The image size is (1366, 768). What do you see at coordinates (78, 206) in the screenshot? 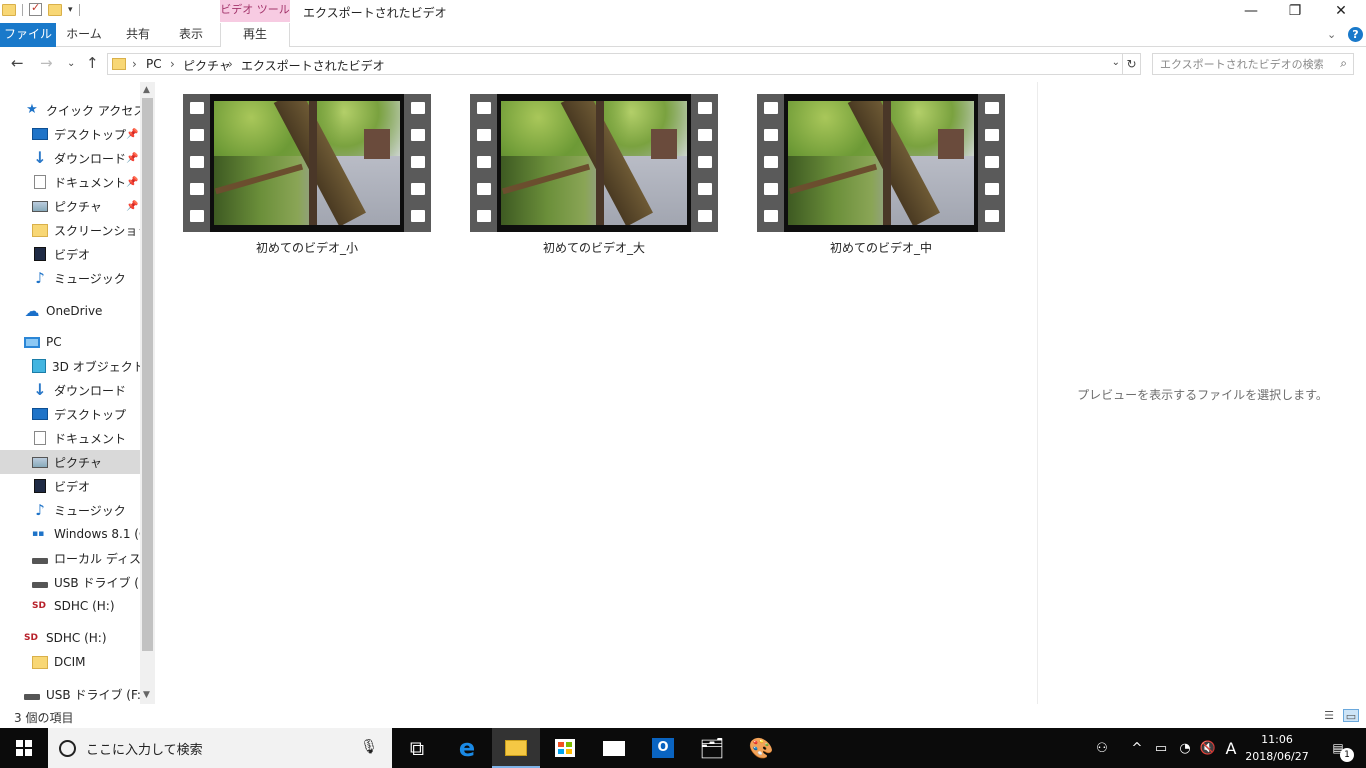
I see `sidebar-item-label: ピクチャ` at bounding box center [78, 206].